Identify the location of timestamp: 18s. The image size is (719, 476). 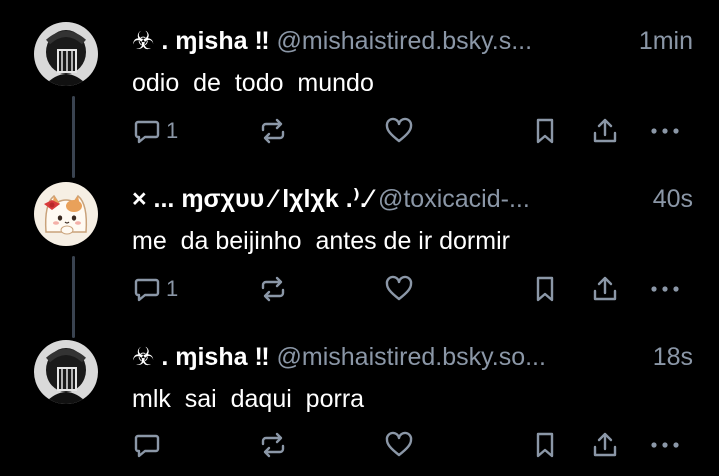
(673, 357).